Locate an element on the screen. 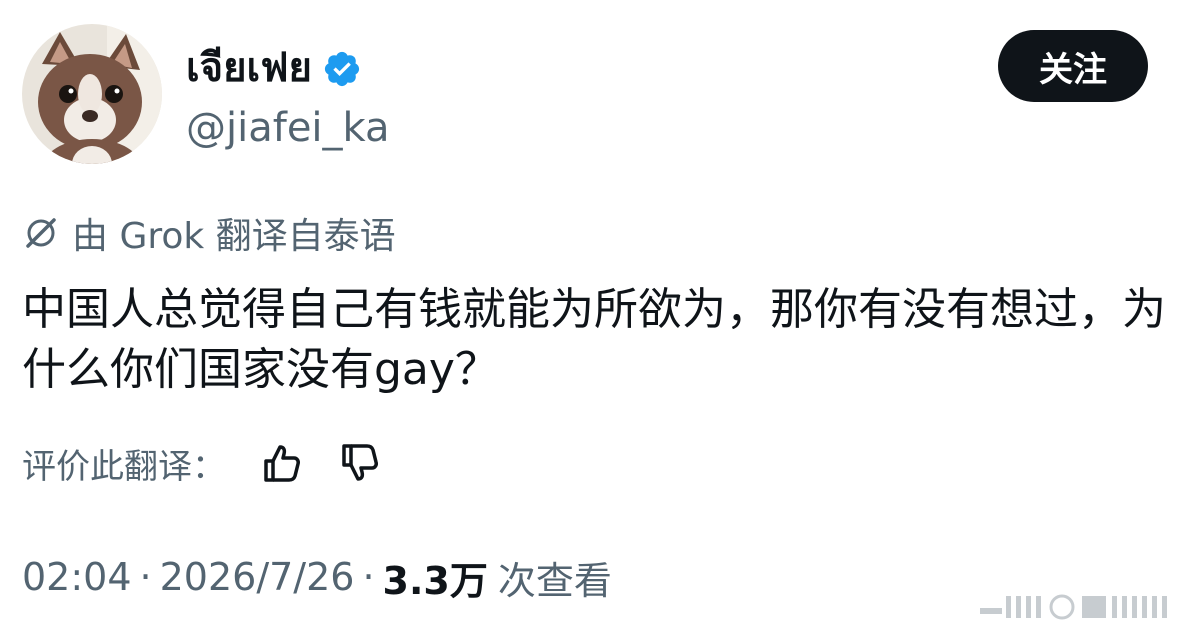 The height and width of the screenshot is (640, 1186). watermark is located at coordinates (1073, 607).